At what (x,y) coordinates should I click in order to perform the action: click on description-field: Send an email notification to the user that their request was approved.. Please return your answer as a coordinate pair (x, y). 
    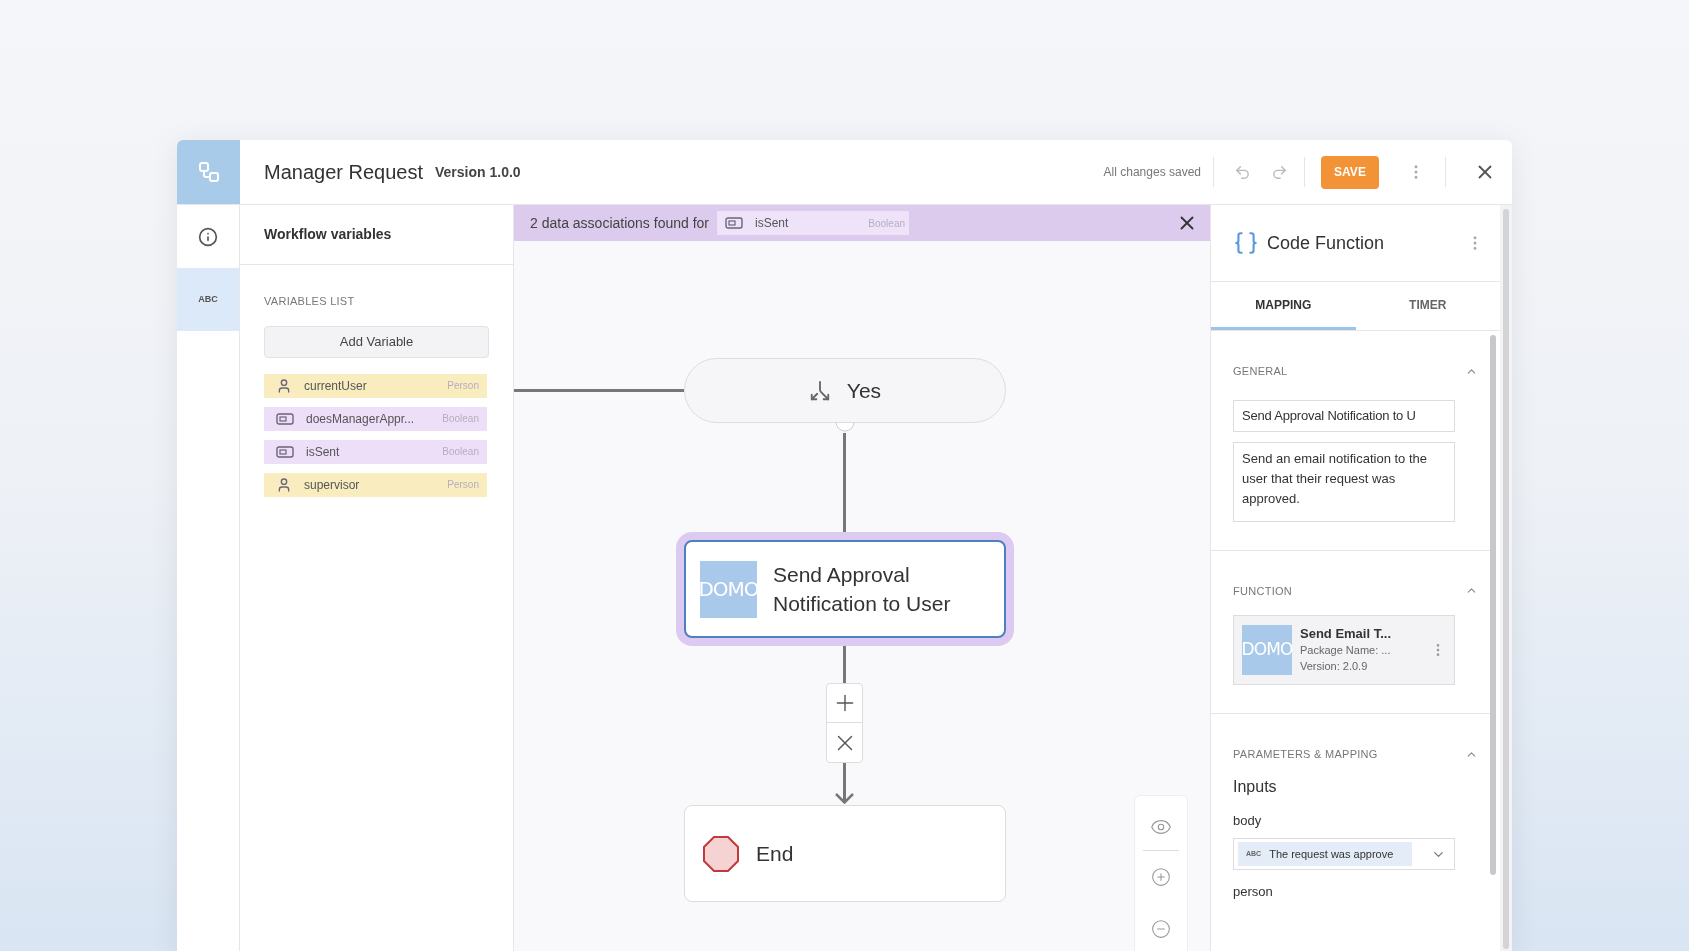
    Looking at the image, I should click on (1344, 481).